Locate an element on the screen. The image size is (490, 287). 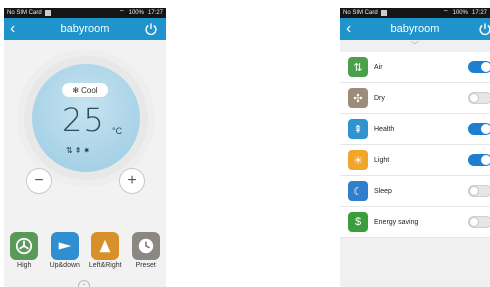
swing-horizontal-button: Left&Right is located at coordinates (105, 250).